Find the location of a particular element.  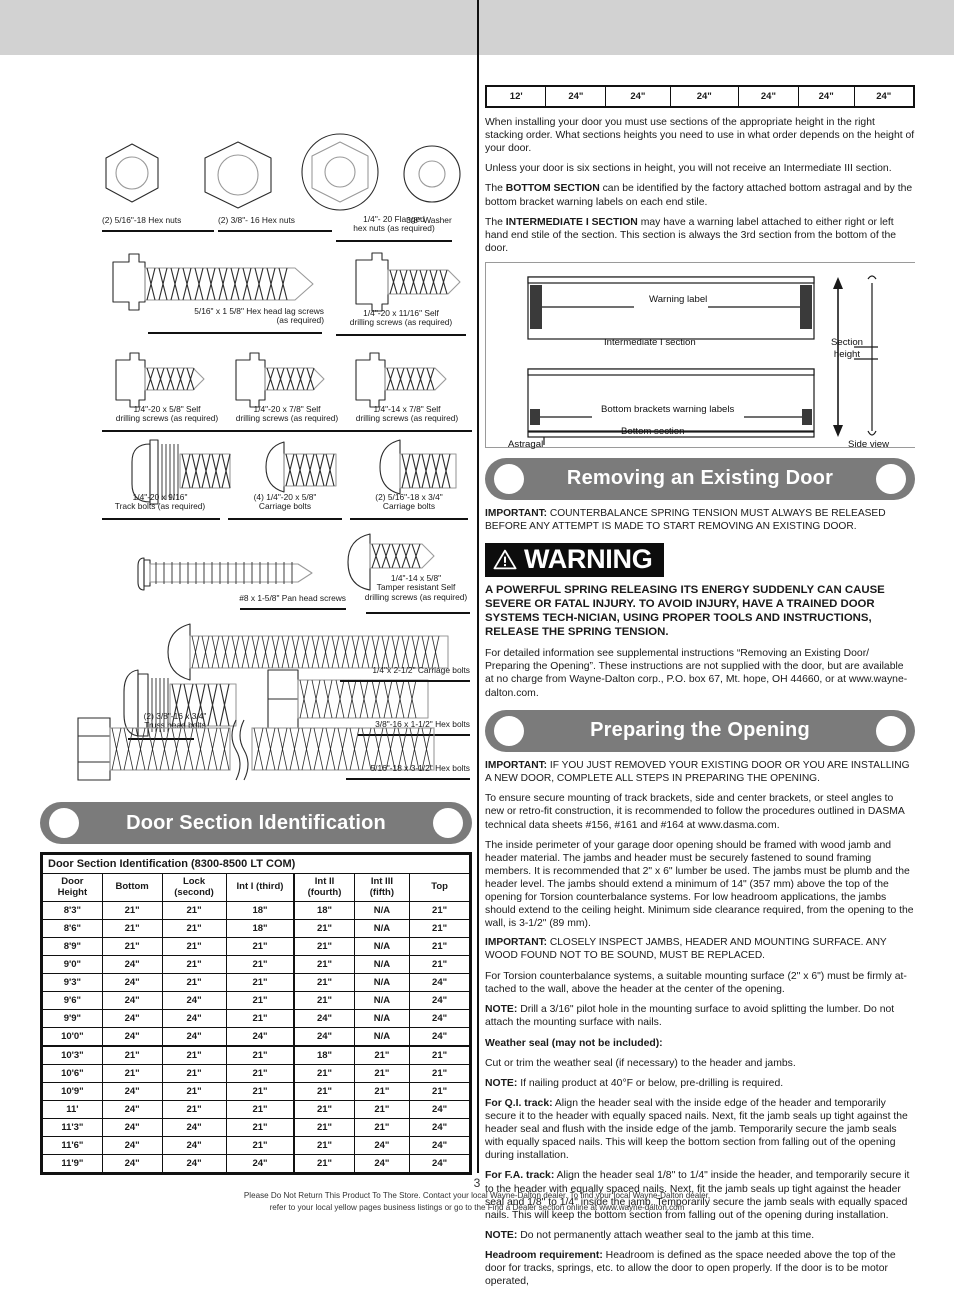

removing-existing-door-title: Removing an Existing Door is located at coordinates (700, 478).